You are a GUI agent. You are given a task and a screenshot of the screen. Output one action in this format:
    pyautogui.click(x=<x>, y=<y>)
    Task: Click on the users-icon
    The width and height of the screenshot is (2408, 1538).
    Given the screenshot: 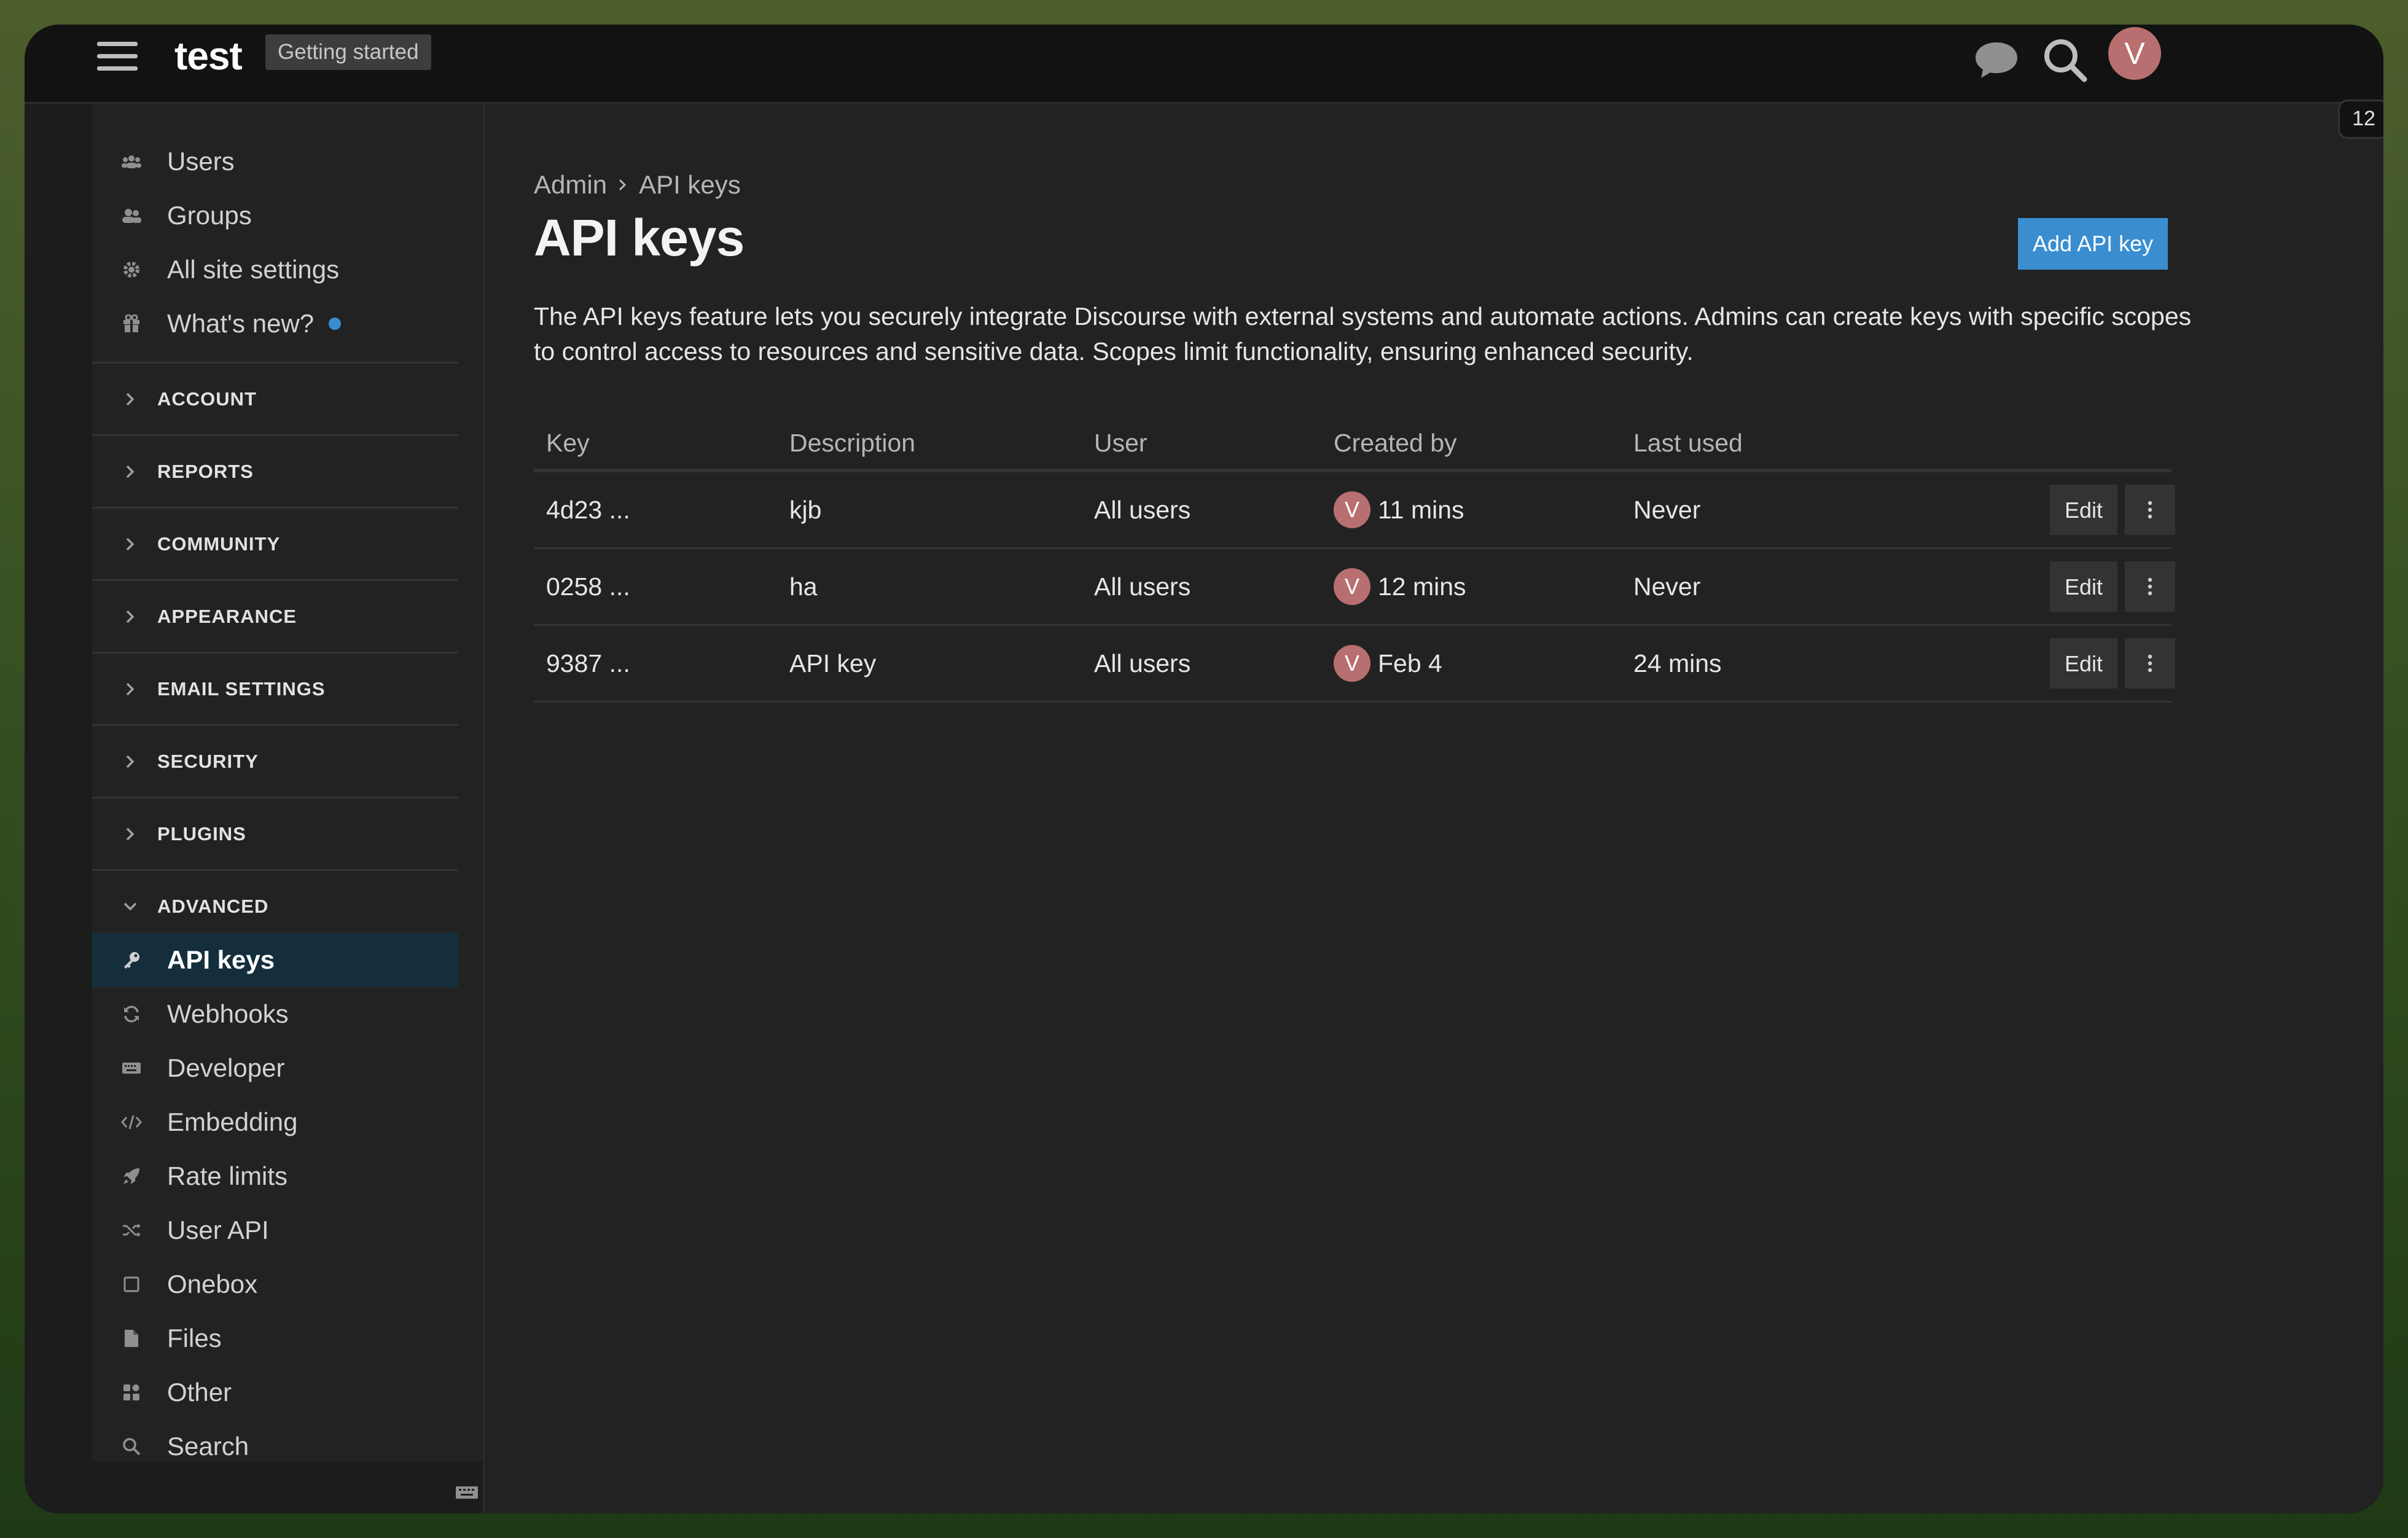 What is the action you would take?
    pyautogui.click(x=132, y=161)
    